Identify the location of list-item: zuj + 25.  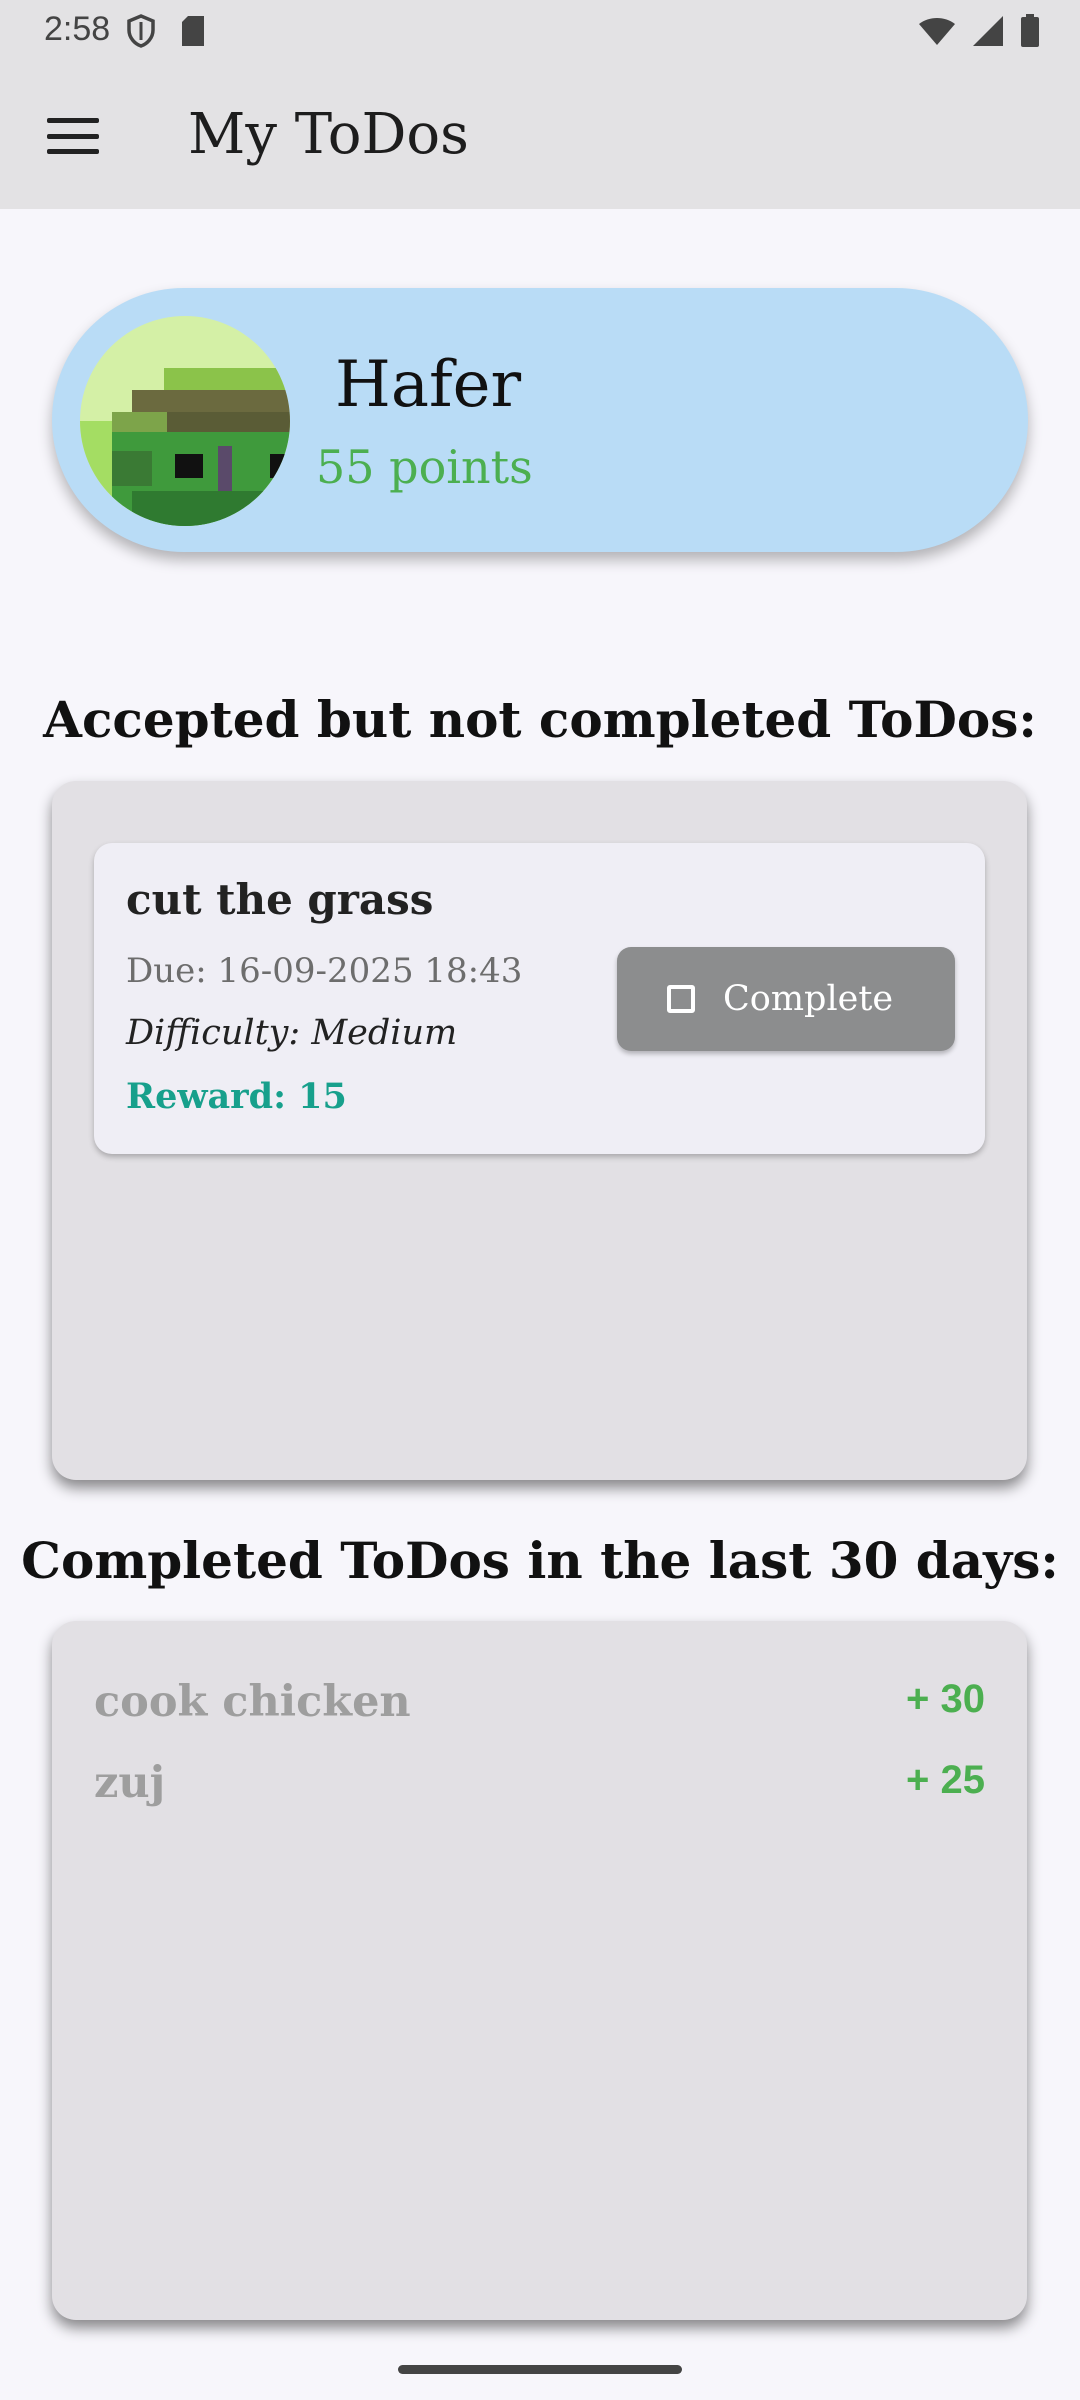
(539, 1788).